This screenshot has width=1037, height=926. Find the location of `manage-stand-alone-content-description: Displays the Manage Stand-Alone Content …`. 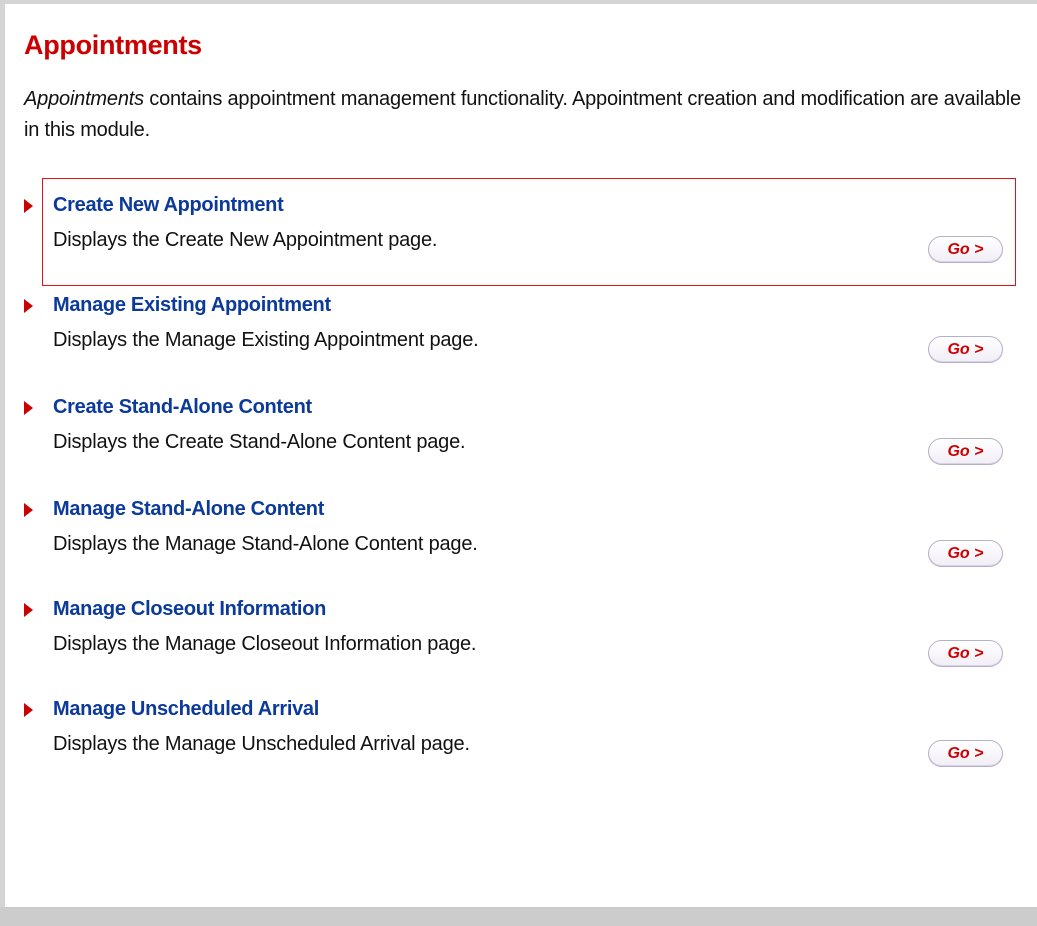

manage-stand-alone-content-description: Displays the Manage Stand-Alone Content … is located at coordinates (265, 544).